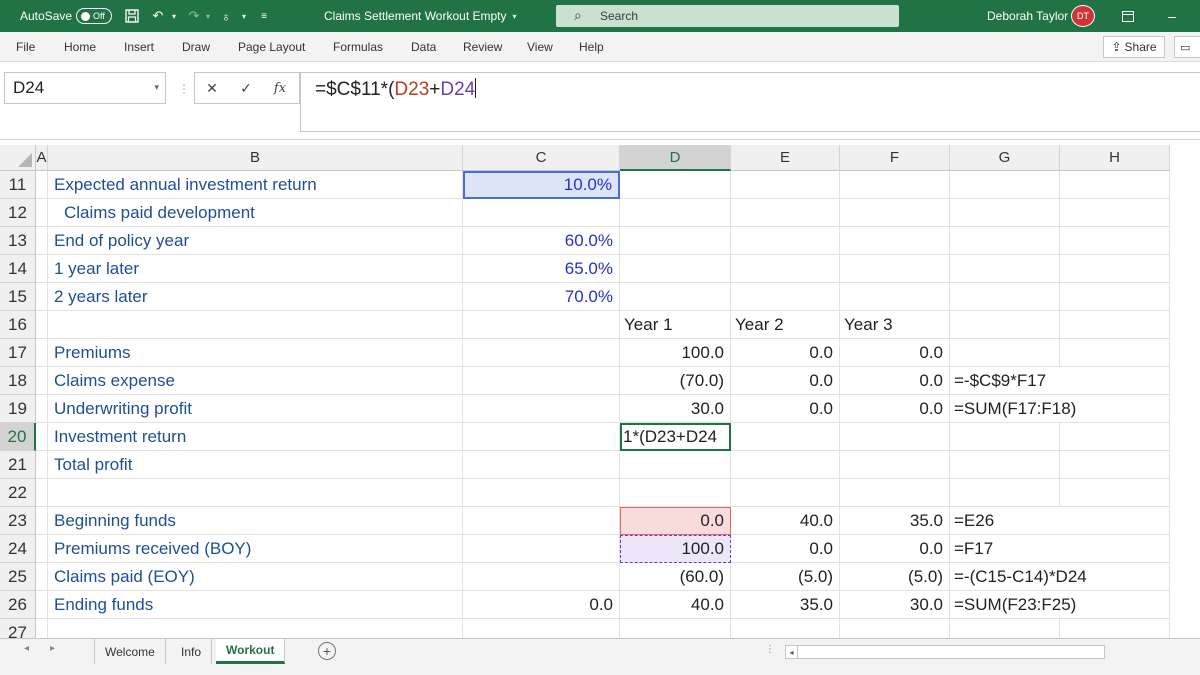 The width and height of the screenshot is (1200, 675). I want to click on cell-e14, so click(785, 269).